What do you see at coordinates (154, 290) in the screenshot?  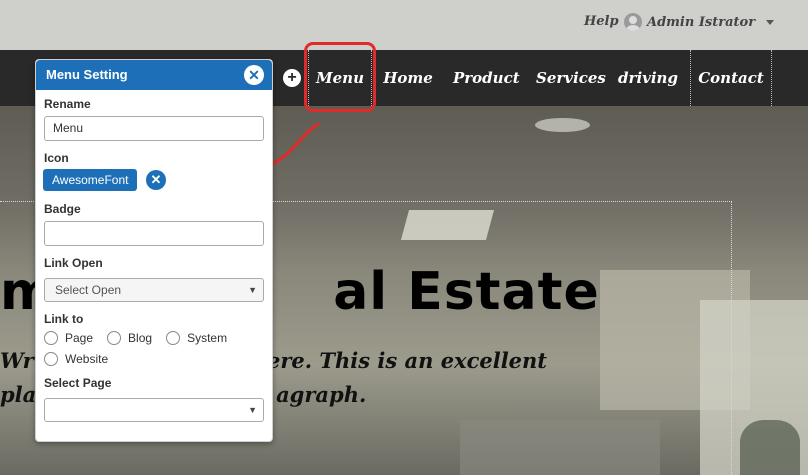 I see `link-open-select: Select Open ▼` at bounding box center [154, 290].